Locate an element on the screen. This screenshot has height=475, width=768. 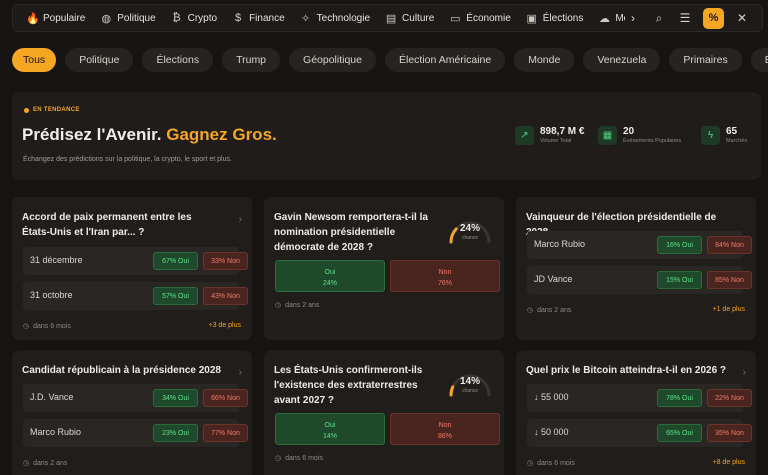
filter-pill-trump: Trump is located at coordinates (251, 60).